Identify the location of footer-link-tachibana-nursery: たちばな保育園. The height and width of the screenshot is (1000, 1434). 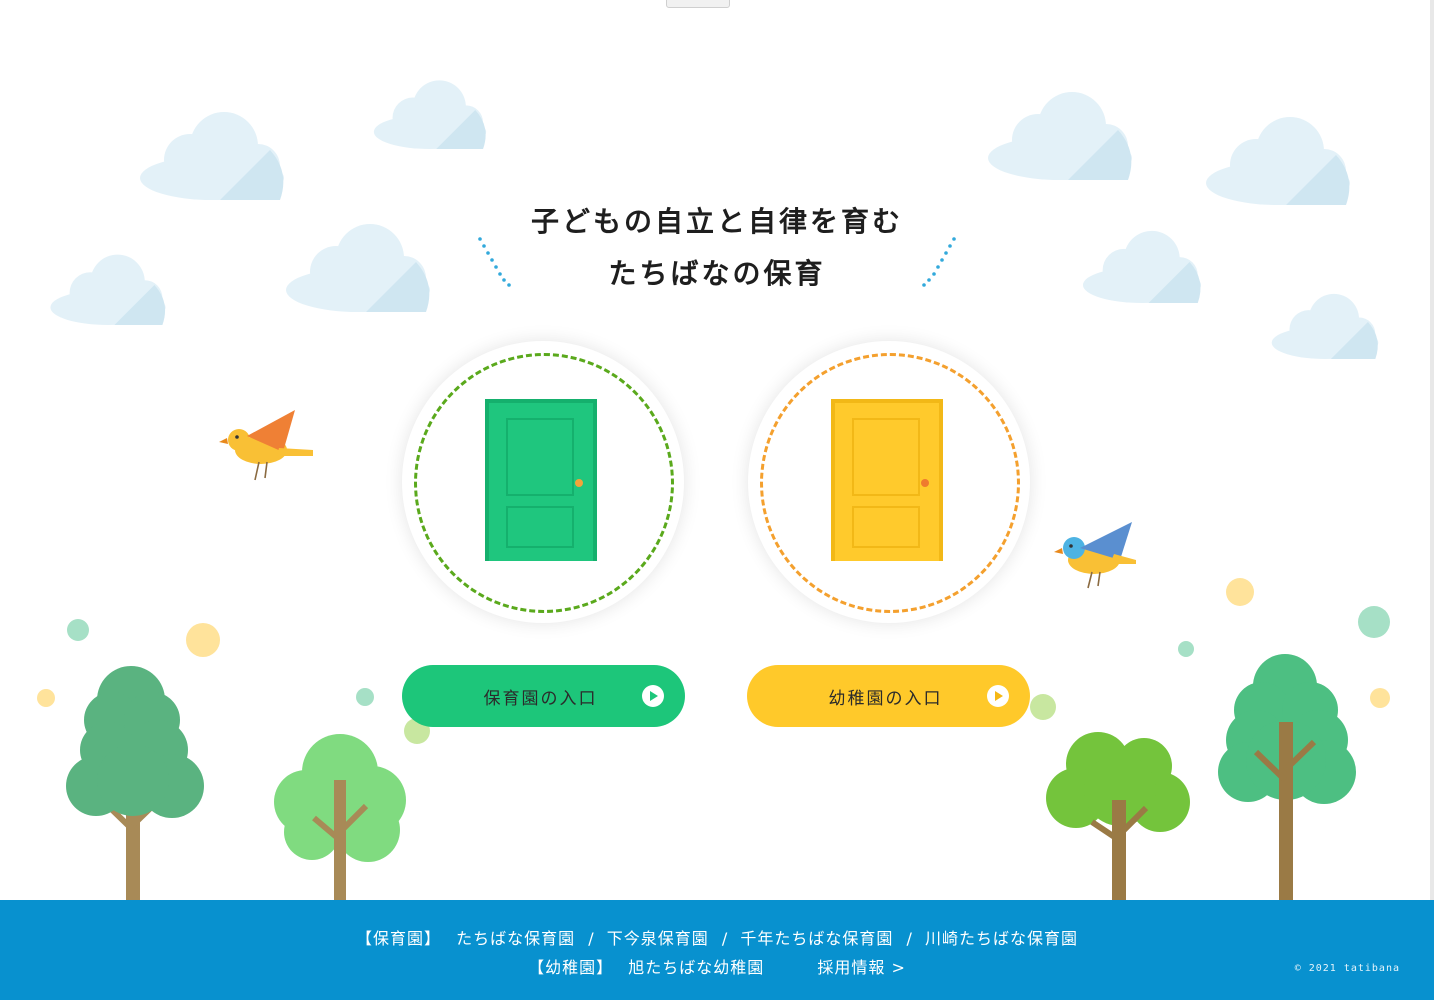
(515, 938).